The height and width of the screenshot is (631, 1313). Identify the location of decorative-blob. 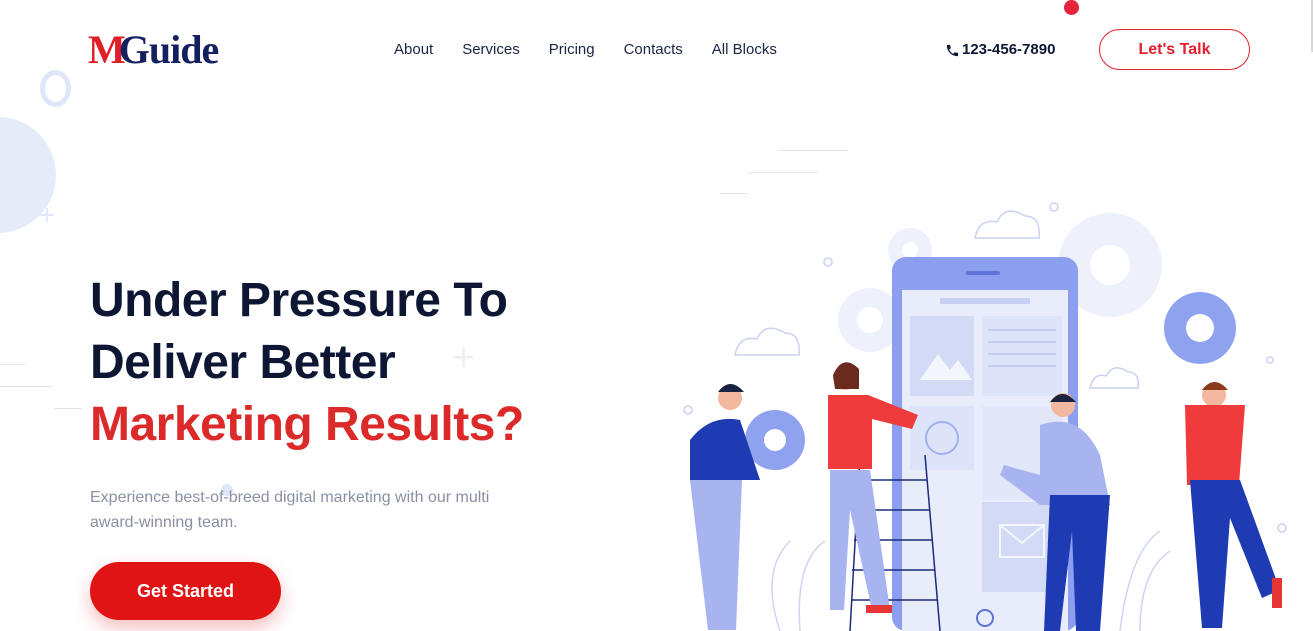
(28, 175).